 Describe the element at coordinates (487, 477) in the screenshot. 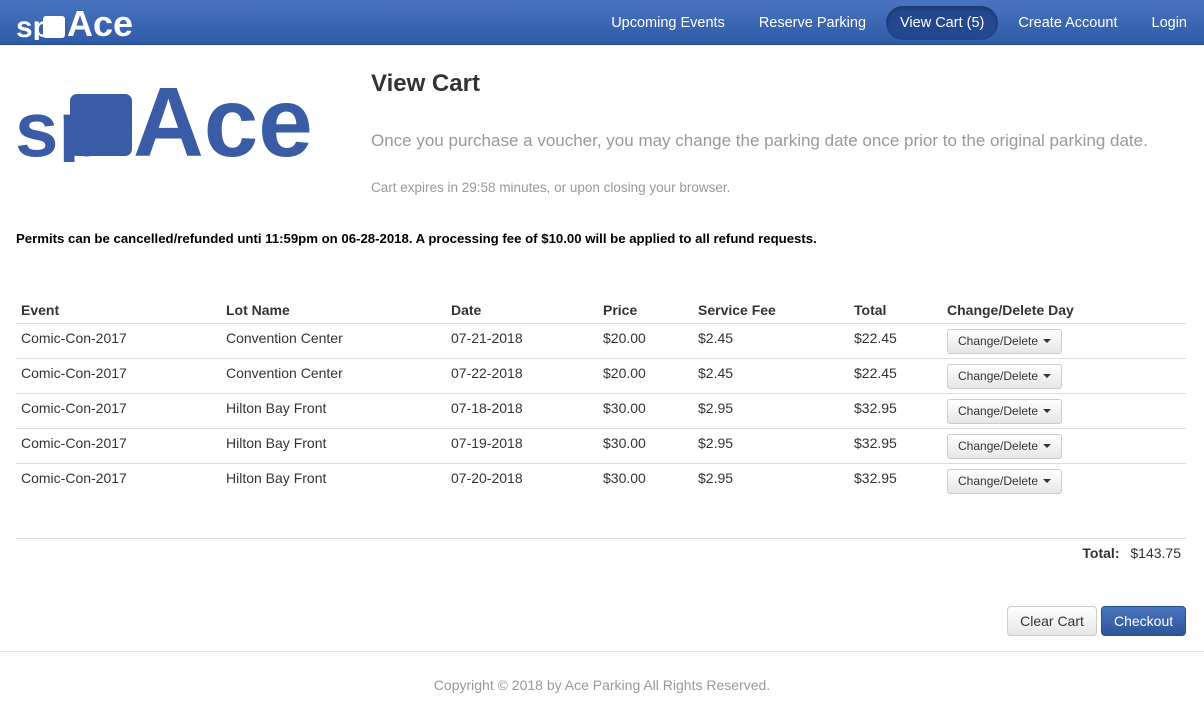

I see `cell-date: 07-20-2018` at that location.